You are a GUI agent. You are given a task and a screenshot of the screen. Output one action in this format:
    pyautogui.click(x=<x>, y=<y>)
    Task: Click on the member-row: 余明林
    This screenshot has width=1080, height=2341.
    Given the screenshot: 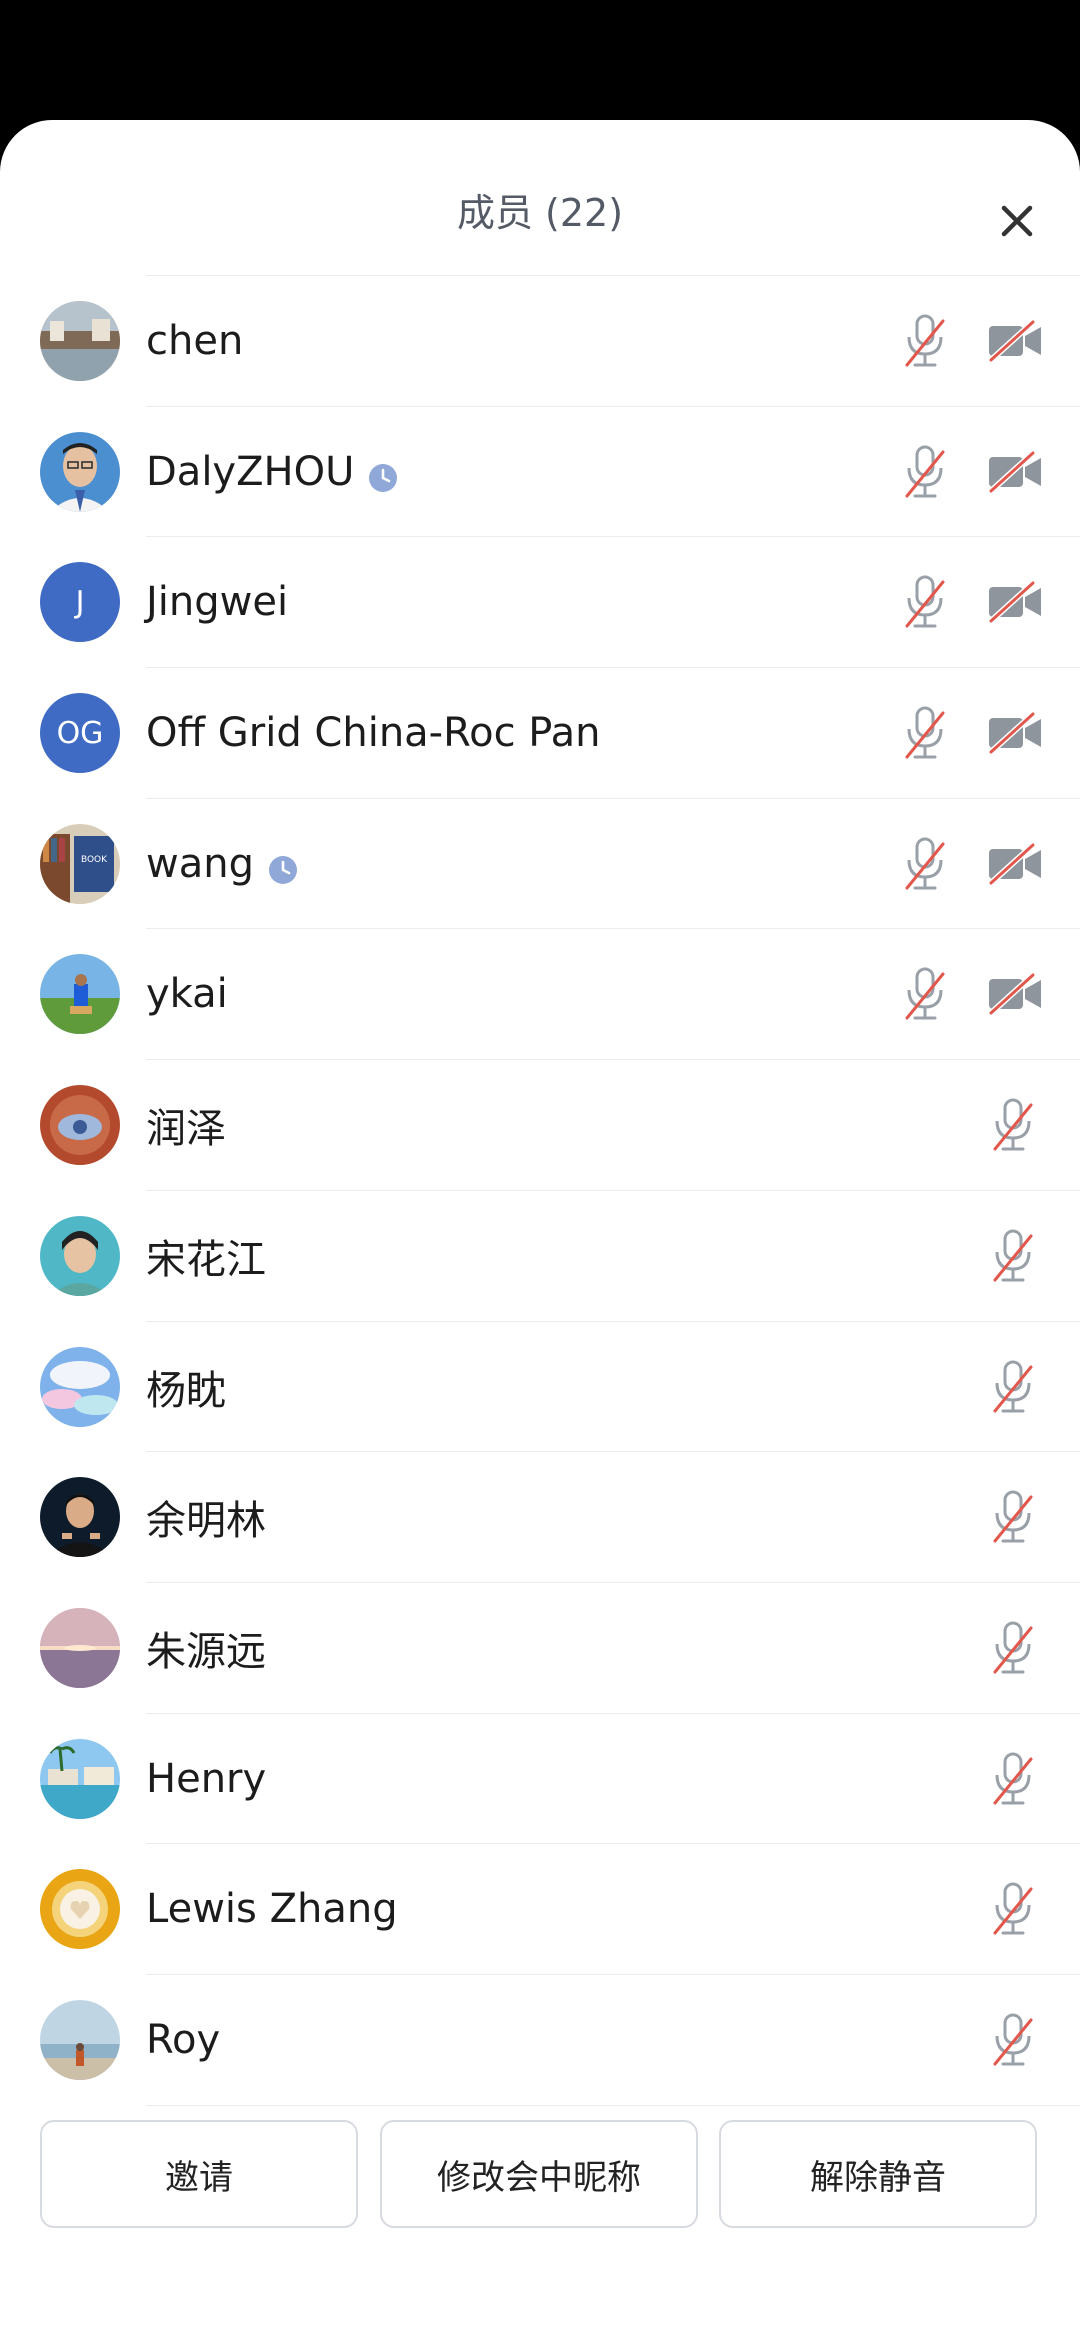 What is the action you would take?
    pyautogui.click(x=540, y=1517)
    